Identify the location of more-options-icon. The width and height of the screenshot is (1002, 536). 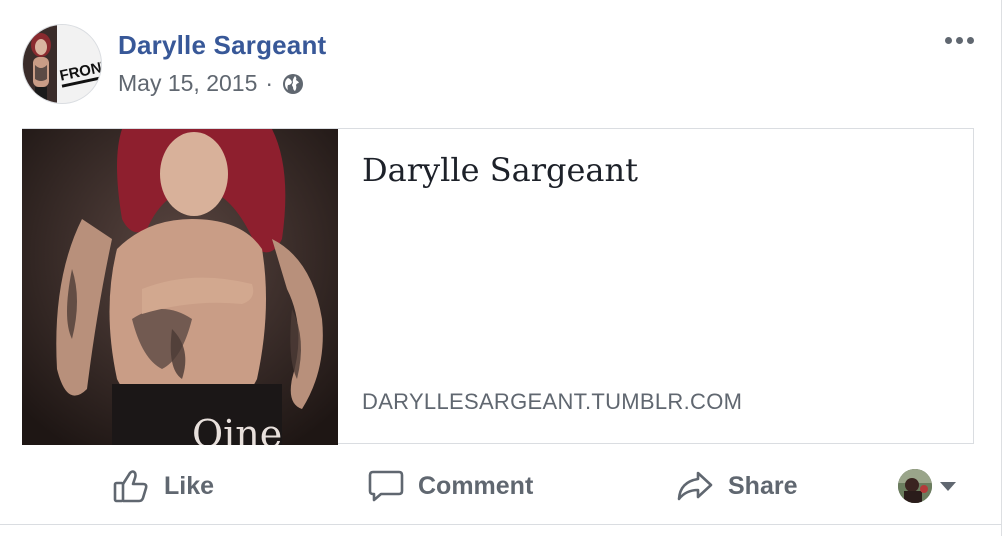
(959, 40).